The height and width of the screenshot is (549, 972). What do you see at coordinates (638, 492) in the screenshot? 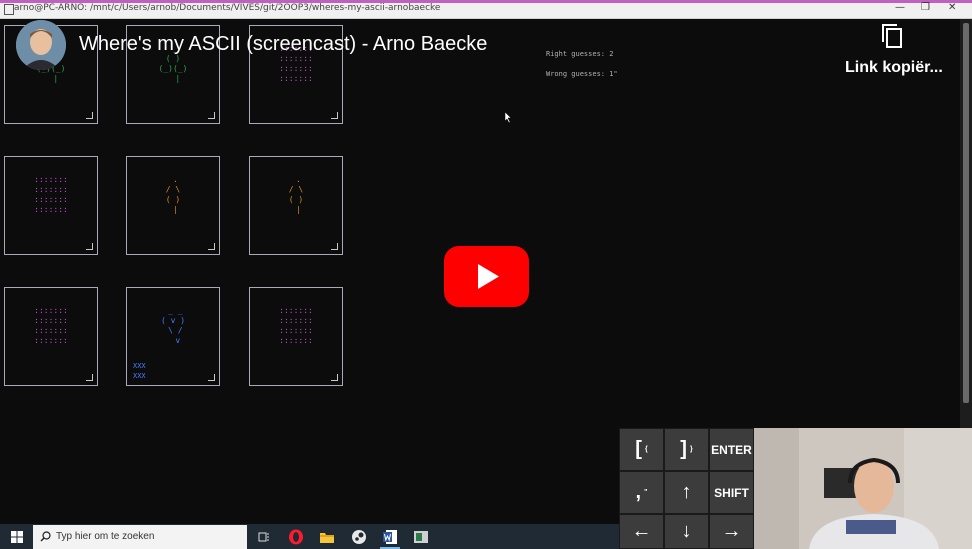
I see `key-label: ,` at bounding box center [638, 492].